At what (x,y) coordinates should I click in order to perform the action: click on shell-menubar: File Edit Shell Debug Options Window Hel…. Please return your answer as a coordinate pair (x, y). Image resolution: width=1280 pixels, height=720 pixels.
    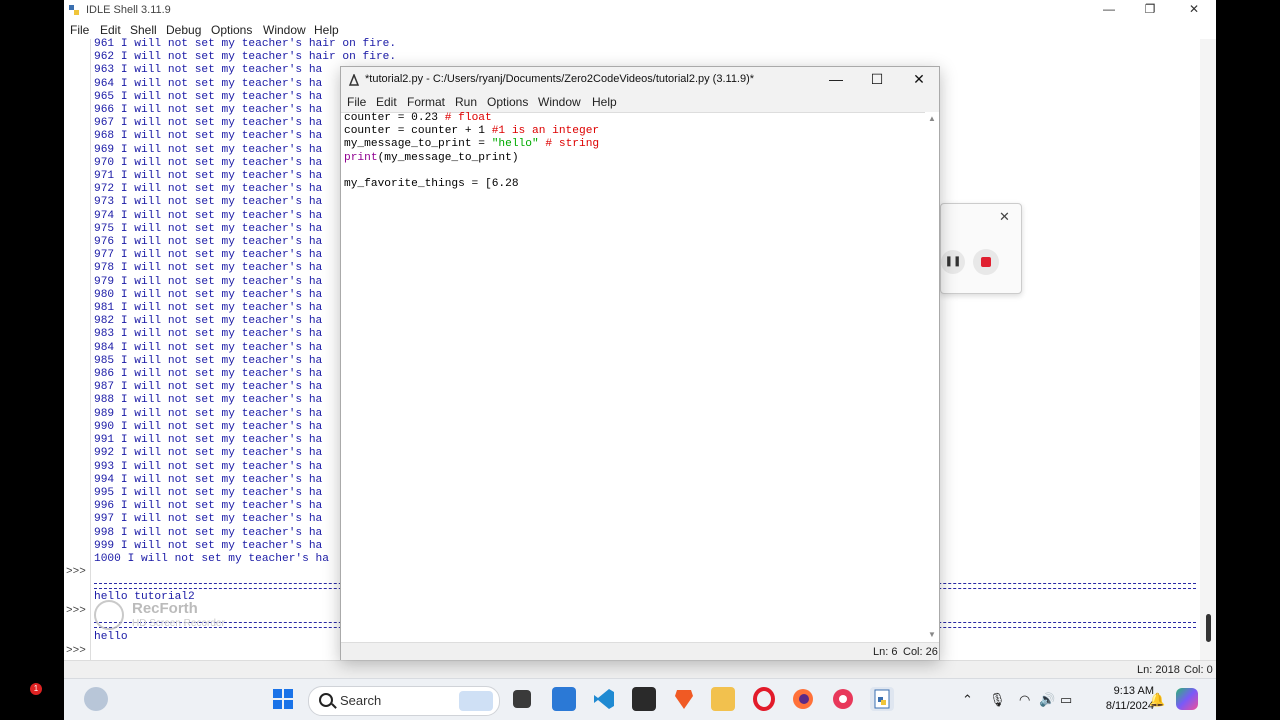
    Looking at the image, I should click on (640, 30).